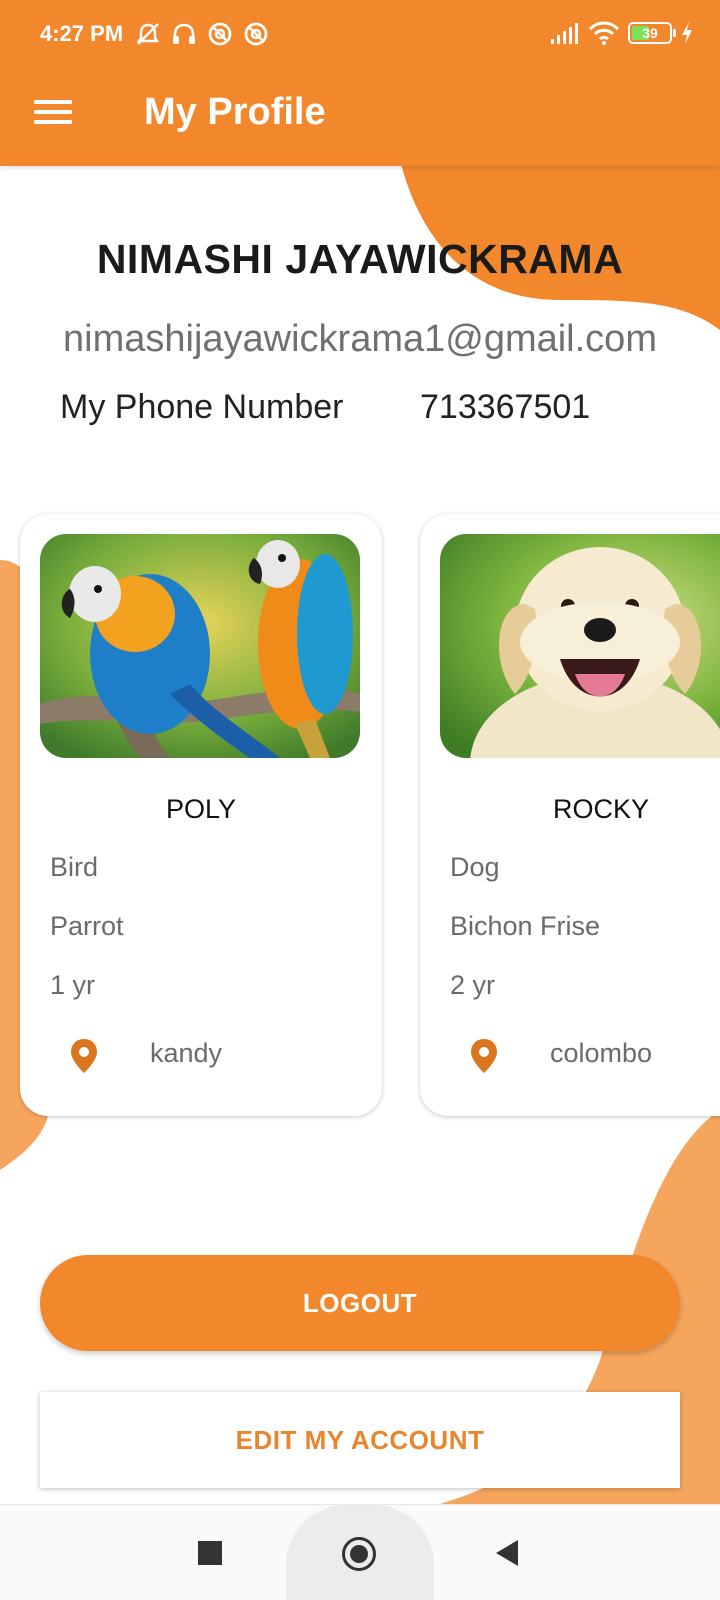  Describe the element at coordinates (601, 809) in the screenshot. I see `pet-name: ROCKY` at that location.